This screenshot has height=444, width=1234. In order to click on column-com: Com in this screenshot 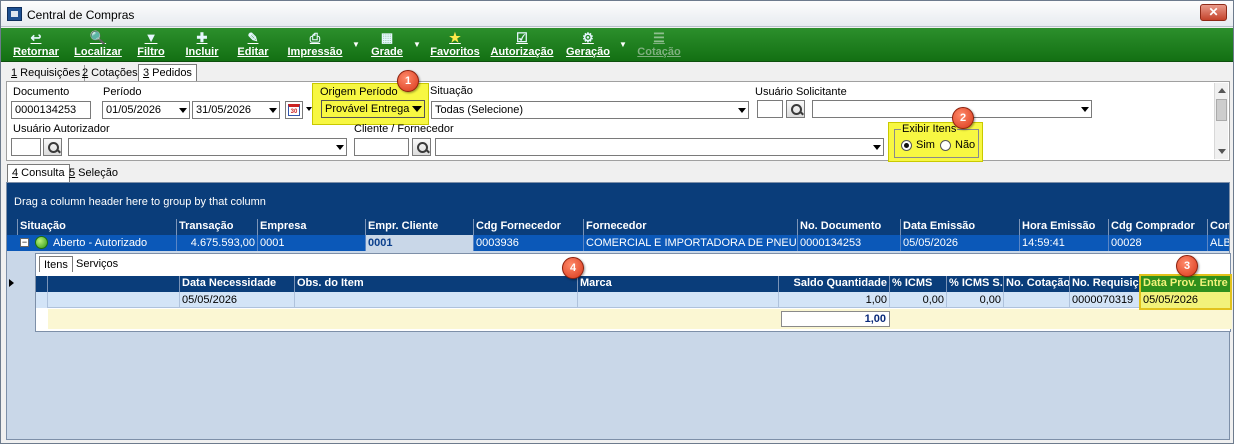, I will do `click(1218, 227)`.